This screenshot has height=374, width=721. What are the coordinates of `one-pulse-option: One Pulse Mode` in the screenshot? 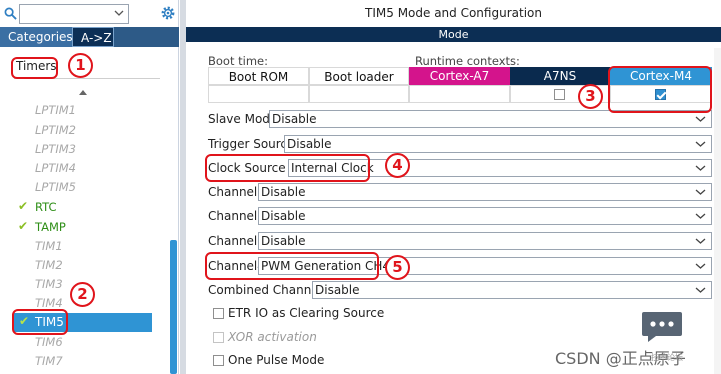 It's located at (363, 361).